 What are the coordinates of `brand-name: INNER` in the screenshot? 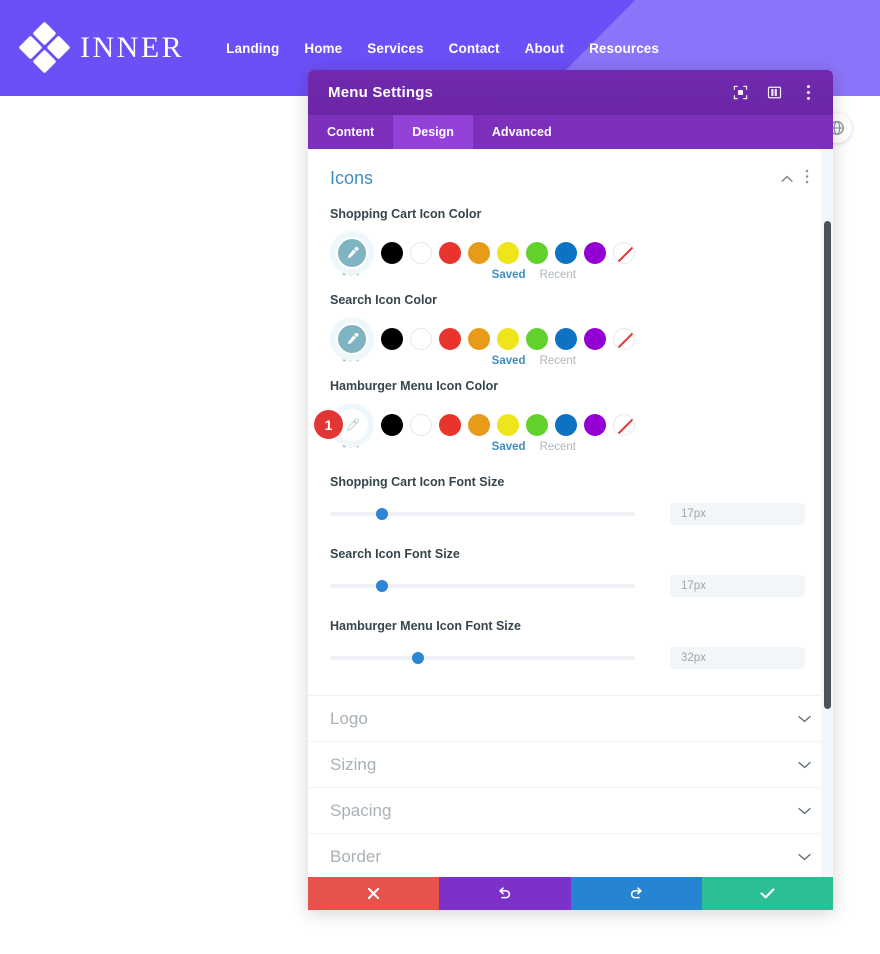 It's located at (132, 47).